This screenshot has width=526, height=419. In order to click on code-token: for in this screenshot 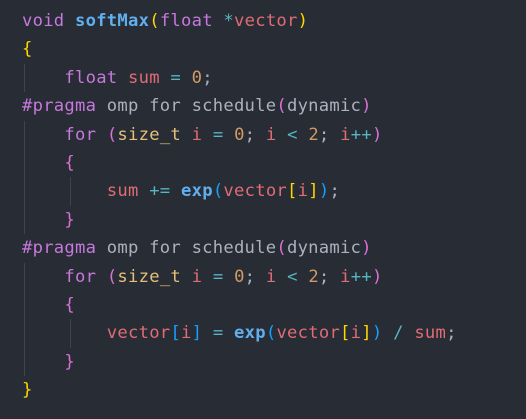, I will do `click(80, 134)`.